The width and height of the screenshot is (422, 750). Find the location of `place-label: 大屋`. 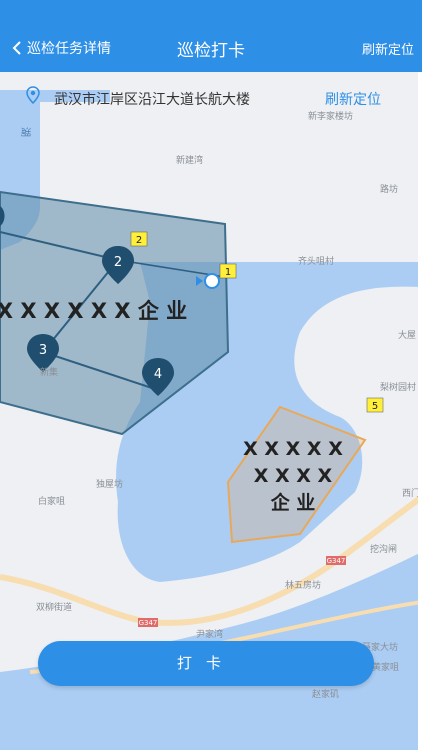

place-label: 大屋 is located at coordinates (407, 335).